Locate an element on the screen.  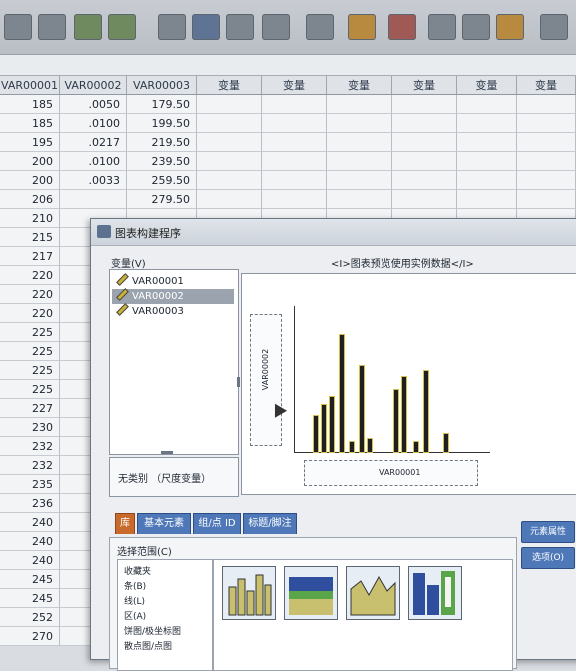
insert-cases-icon is located at coordinates (320, 27).